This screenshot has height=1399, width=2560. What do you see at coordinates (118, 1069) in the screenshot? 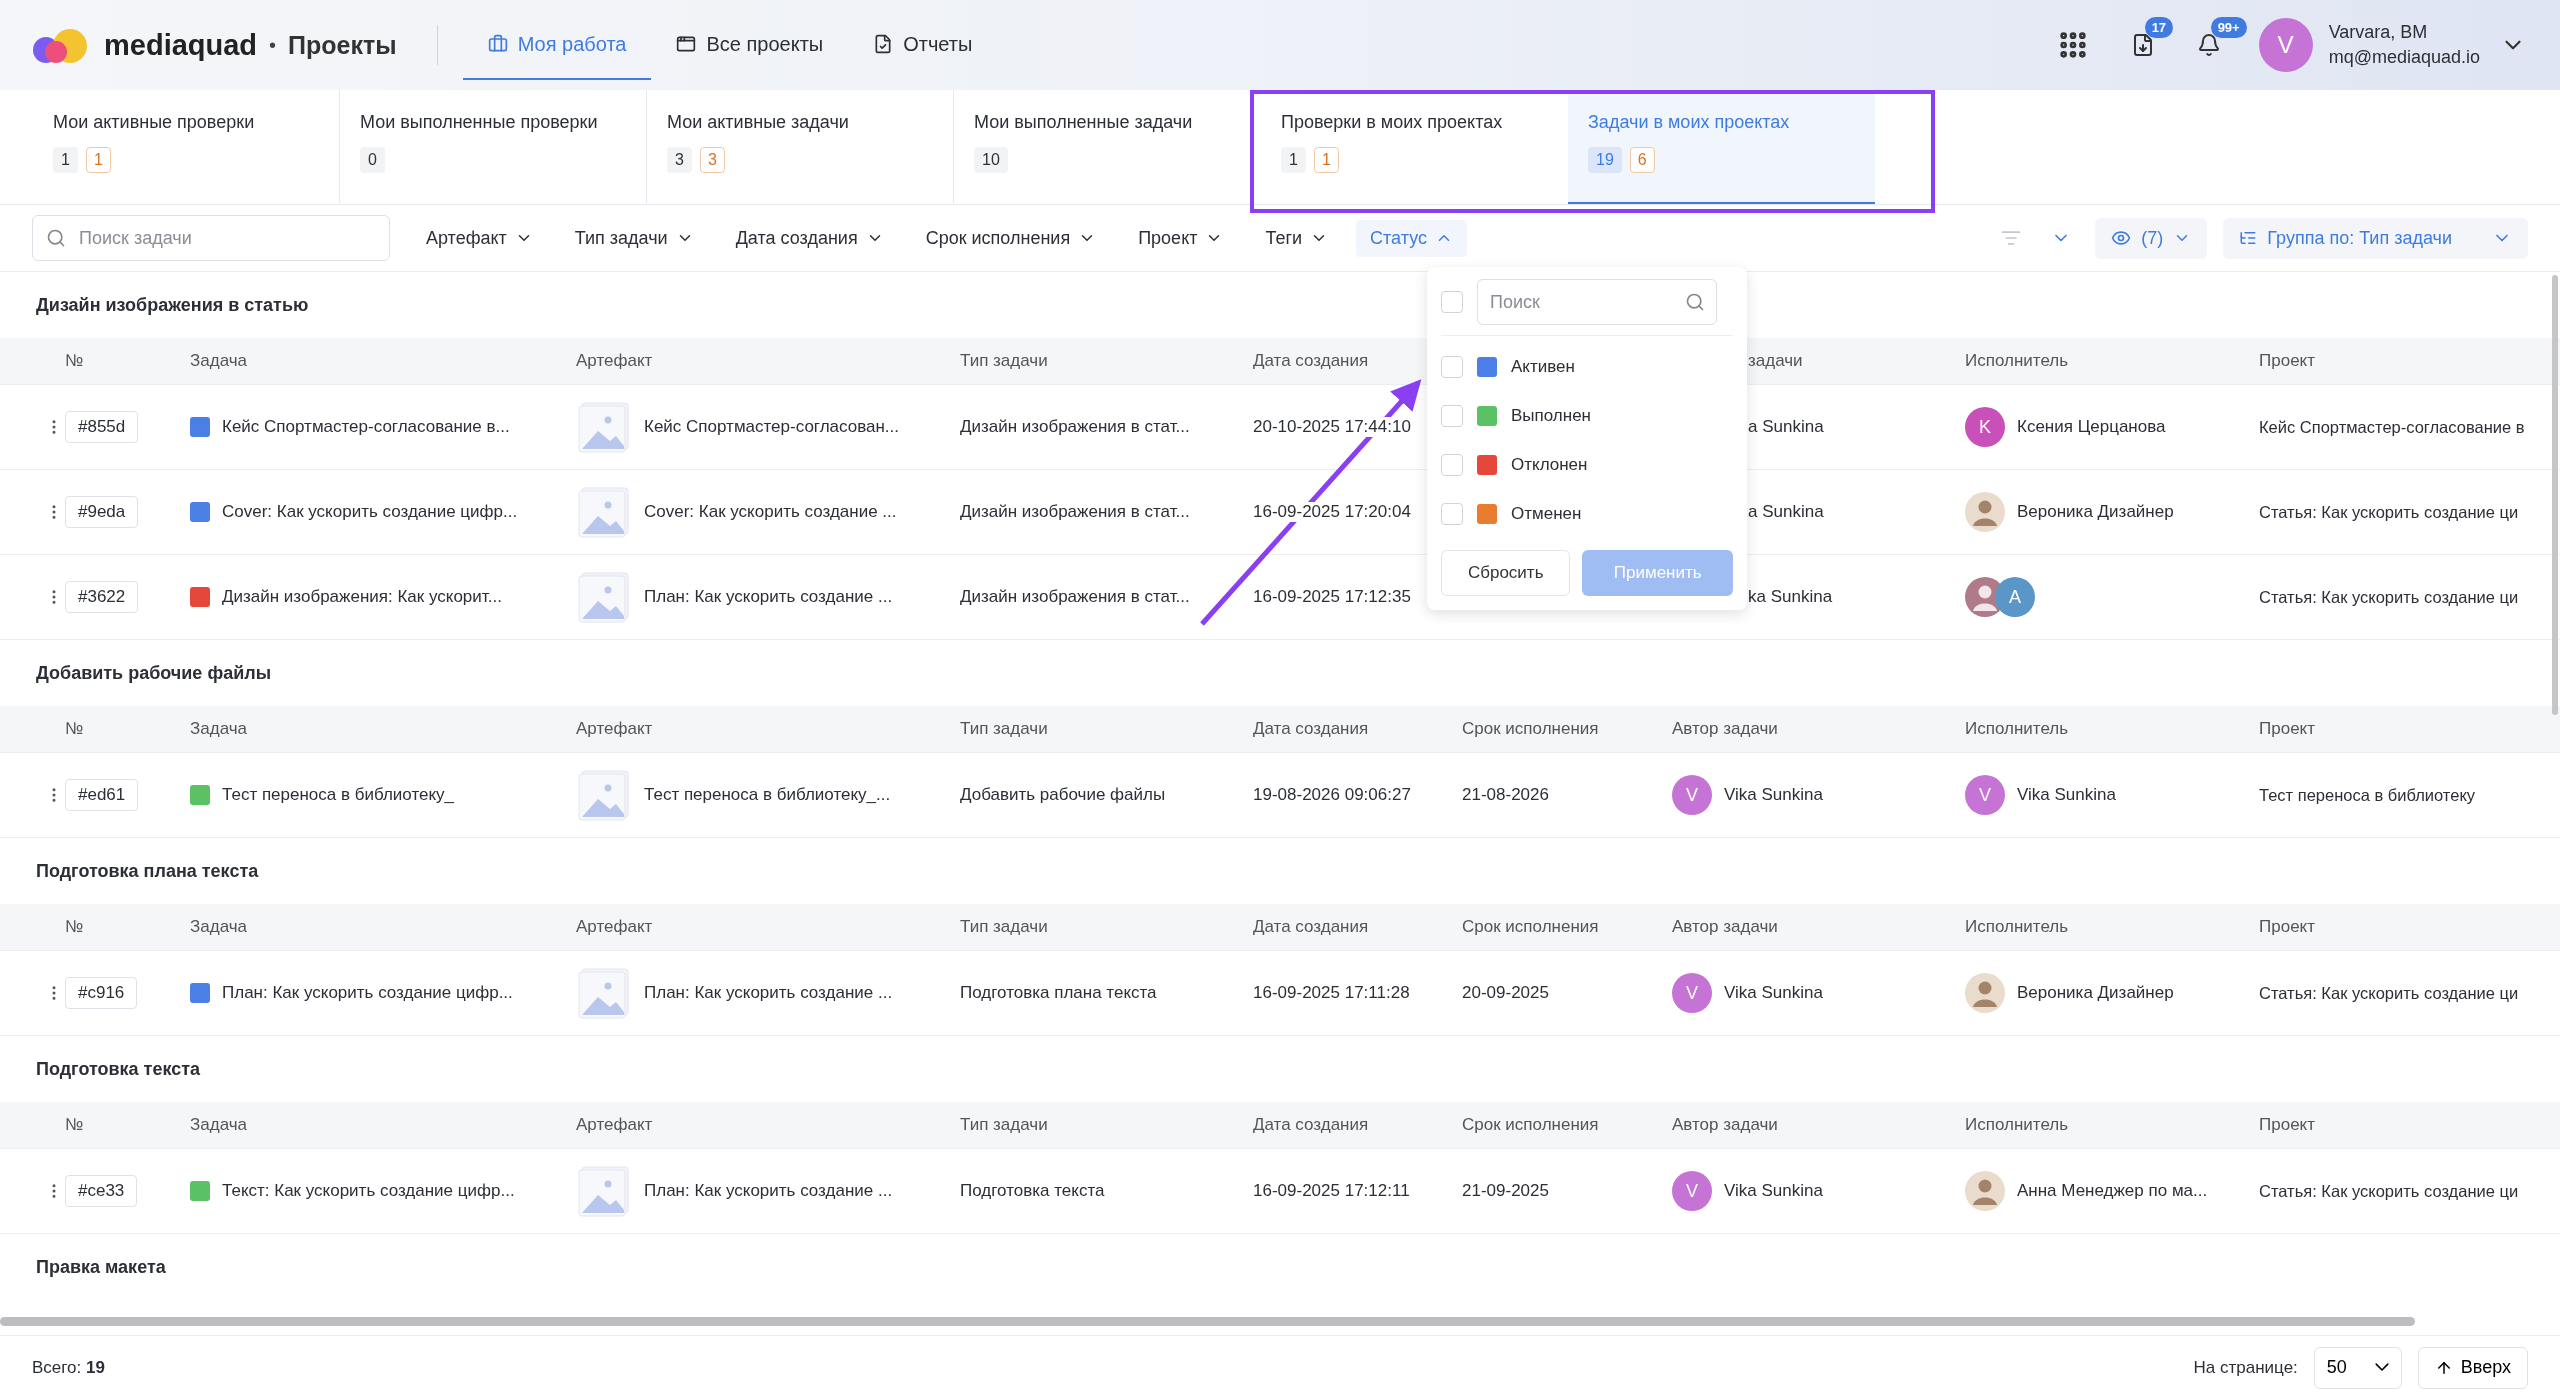
I see `group-title: Подготовка текста` at bounding box center [118, 1069].